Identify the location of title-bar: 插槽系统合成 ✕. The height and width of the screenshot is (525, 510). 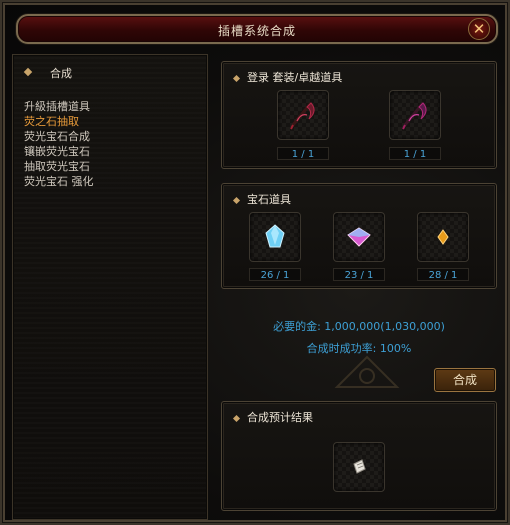
(257, 29).